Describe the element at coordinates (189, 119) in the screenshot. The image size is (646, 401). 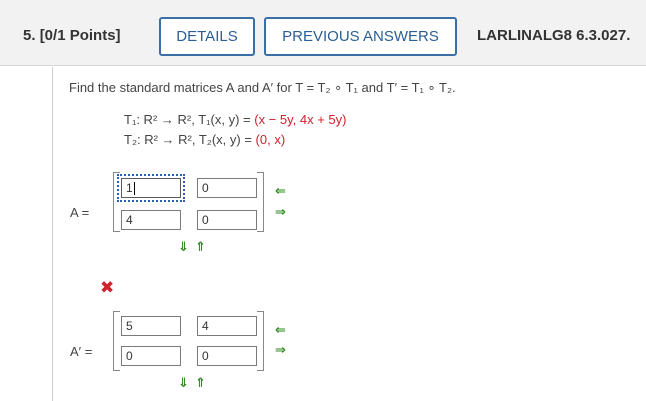
I see `t1-lead: T₁: R² → R², T₁(x, y) =` at that location.